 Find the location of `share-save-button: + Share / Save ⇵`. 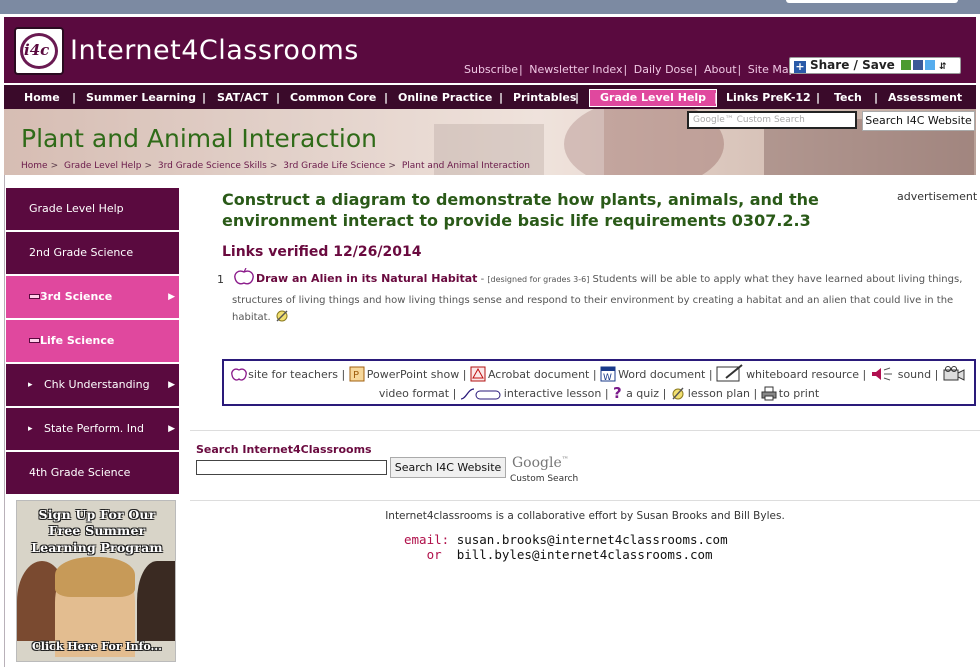

share-save-button: + Share / Save ⇵ is located at coordinates (875, 65).